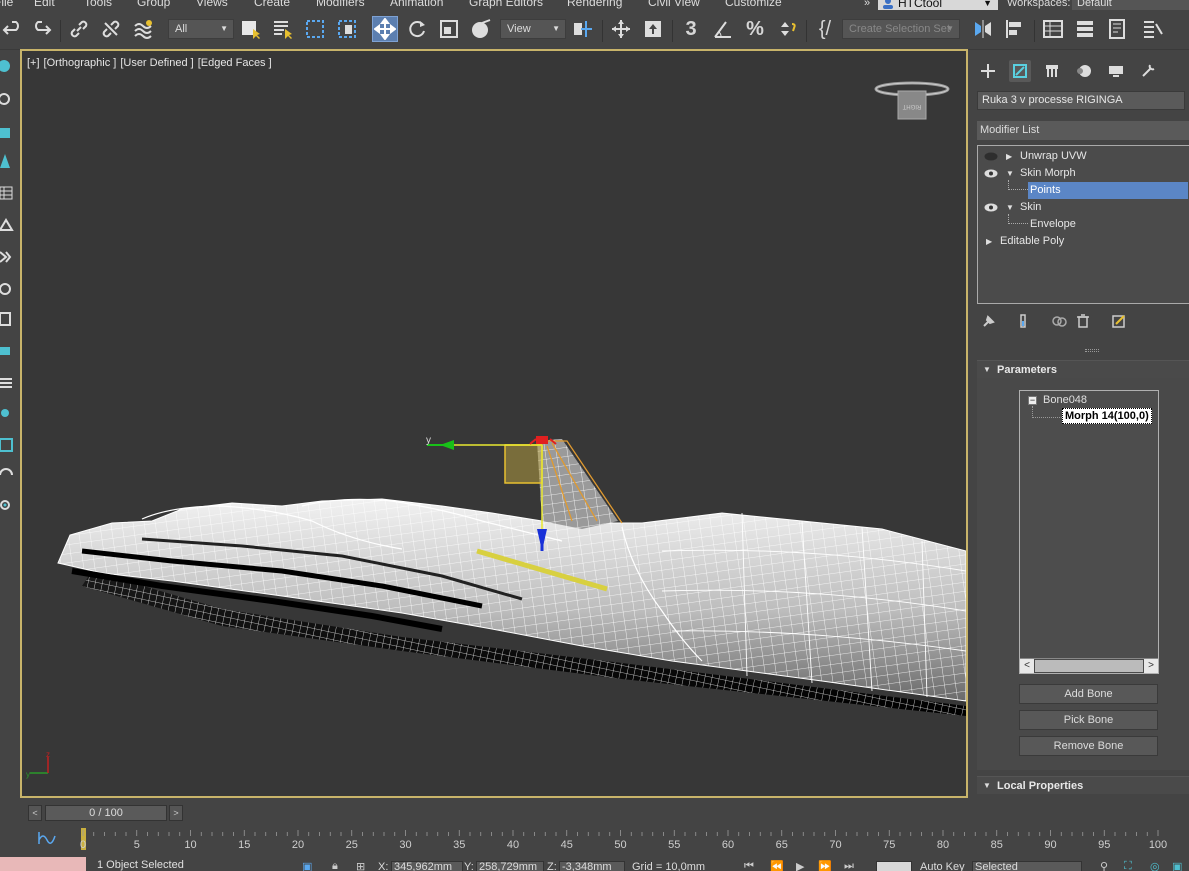 The height and width of the screenshot is (871, 1189). Describe the element at coordinates (106, 813) in the screenshot. I see `time-slider-thumb: 0 / 100` at that location.